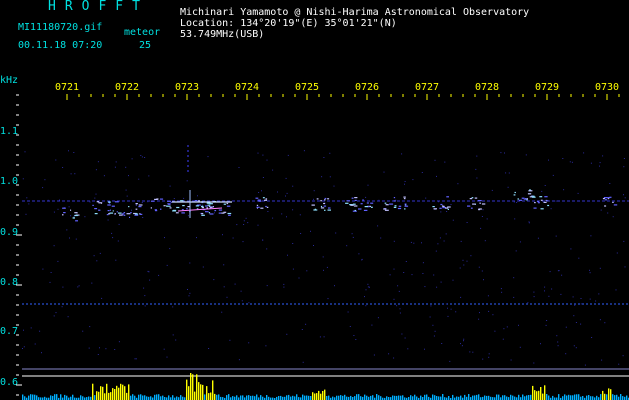 This screenshot has width=629, height=400. What do you see at coordinates (9, 331) in the screenshot?
I see `y-tick-label: 0.7` at bounding box center [9, 331].